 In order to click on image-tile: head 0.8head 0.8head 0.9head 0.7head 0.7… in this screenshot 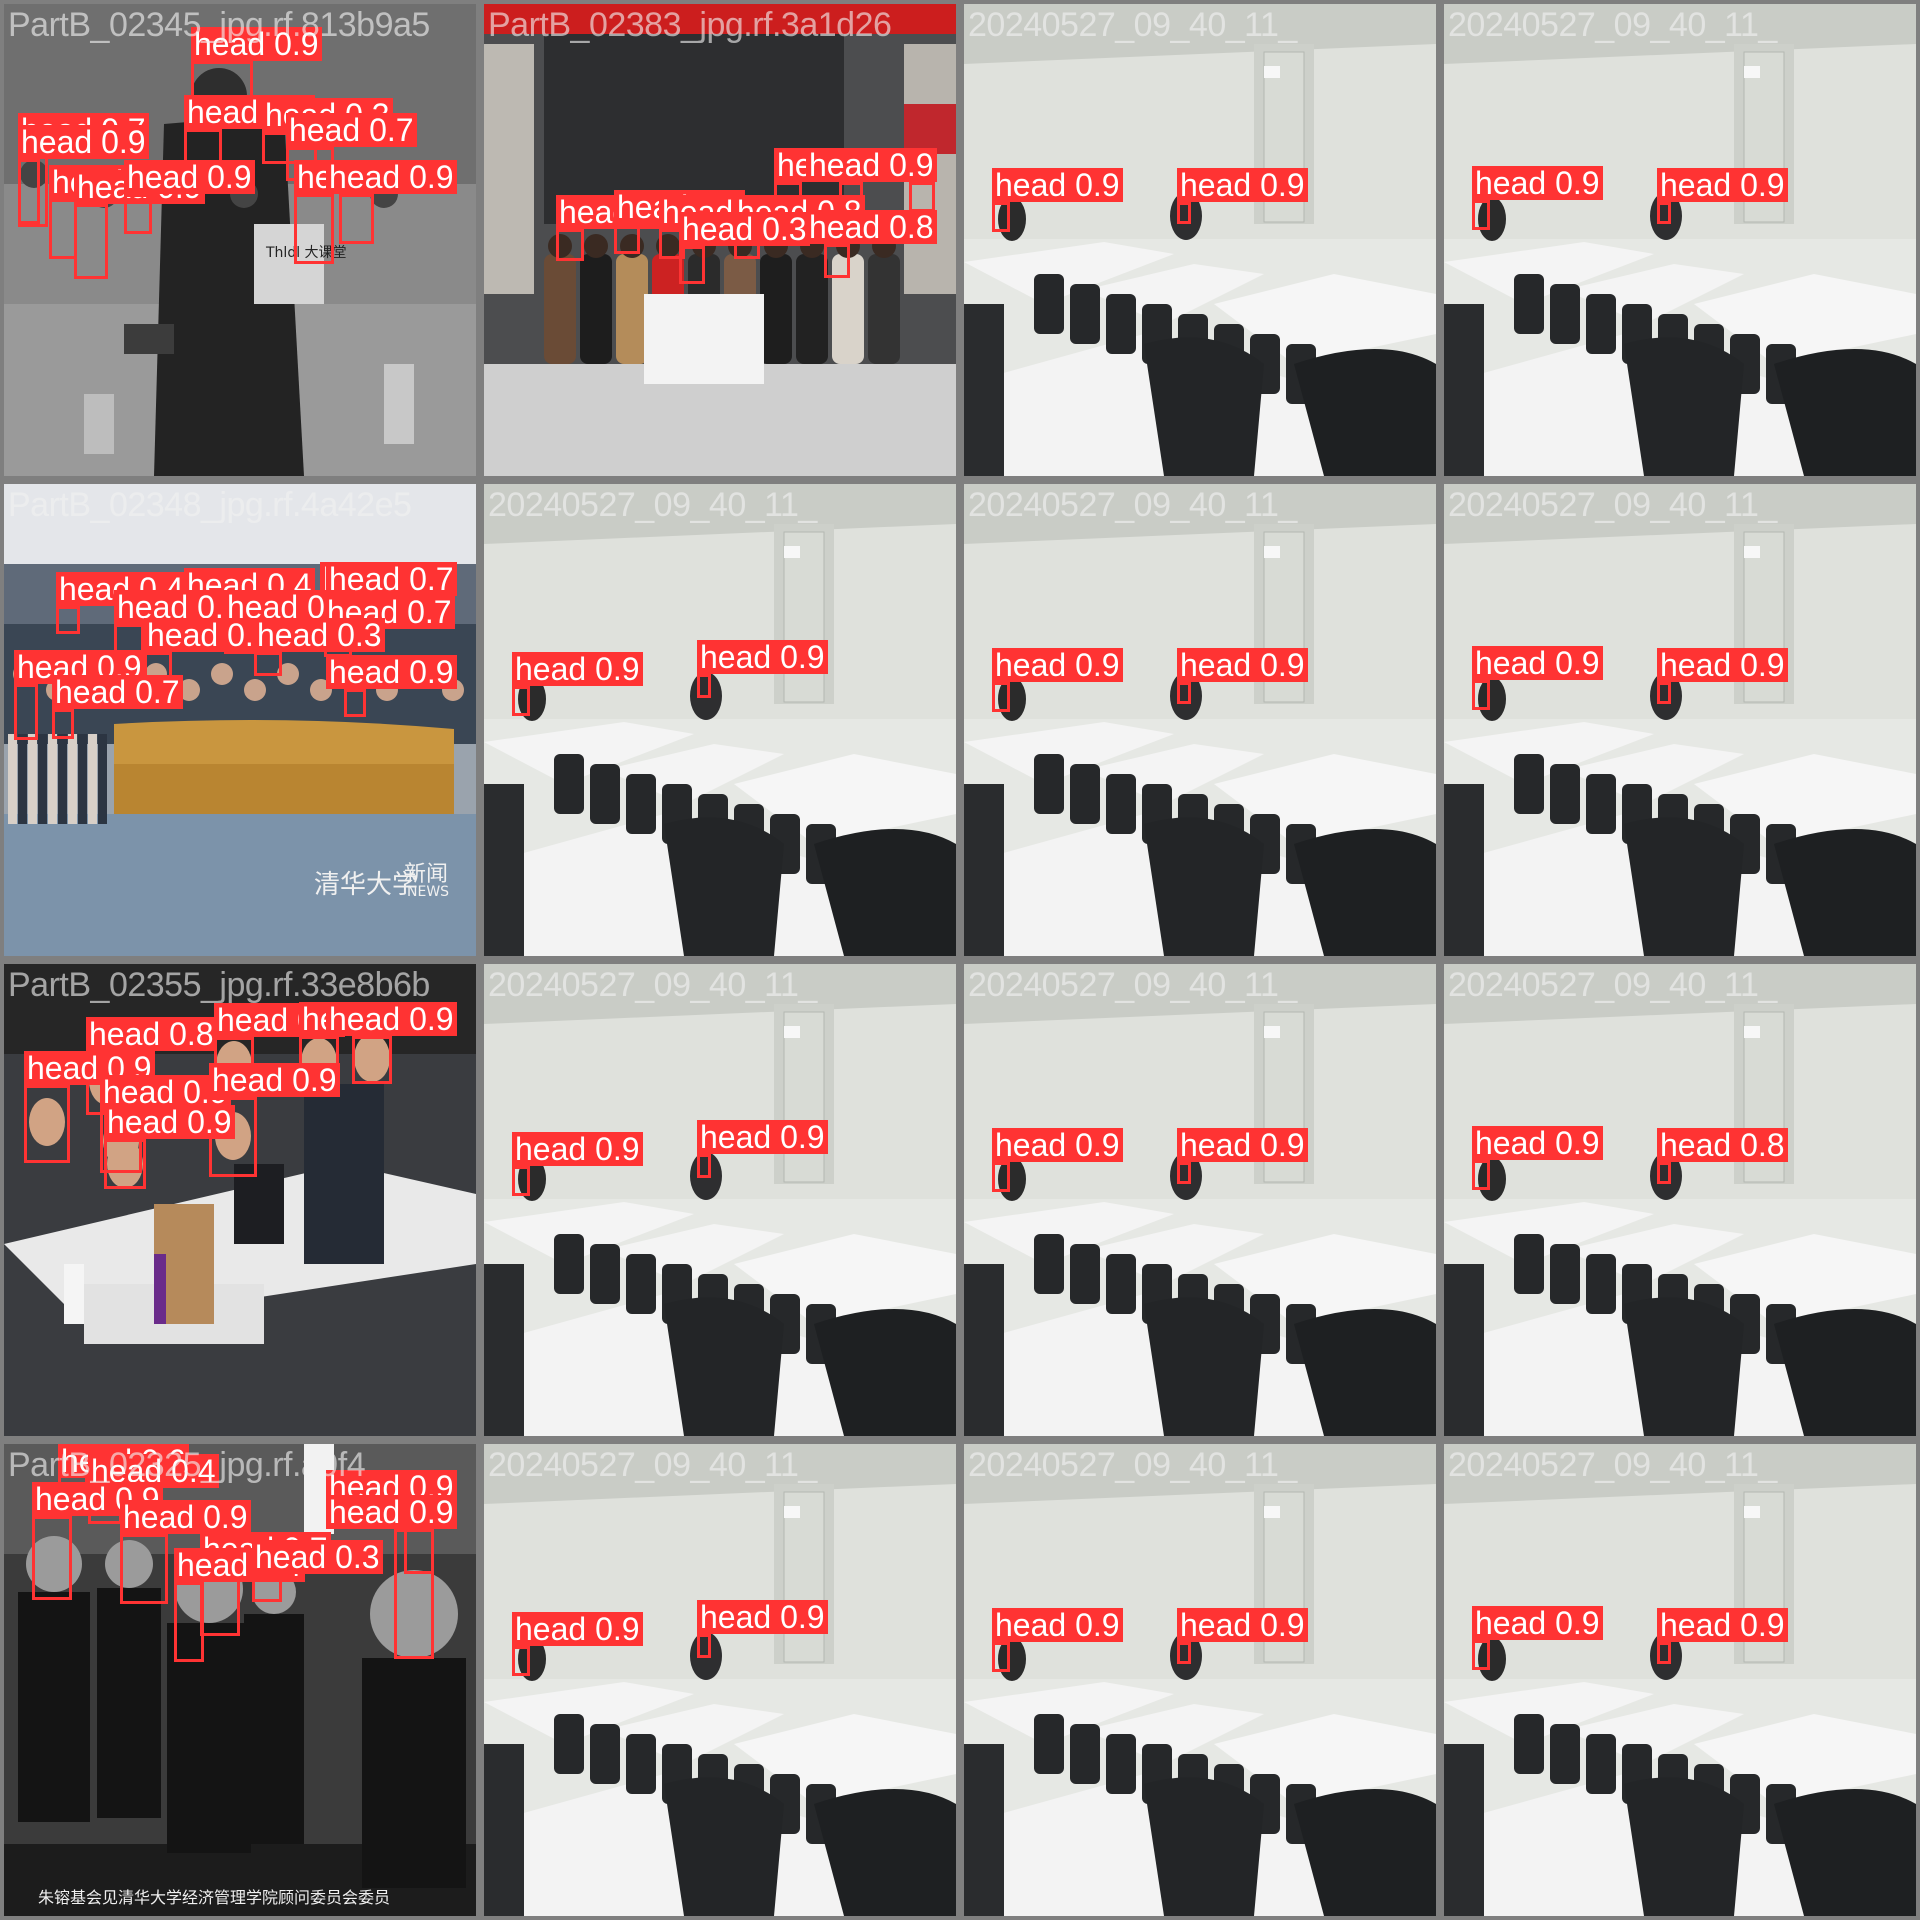, I will do `click(720, 240)`.